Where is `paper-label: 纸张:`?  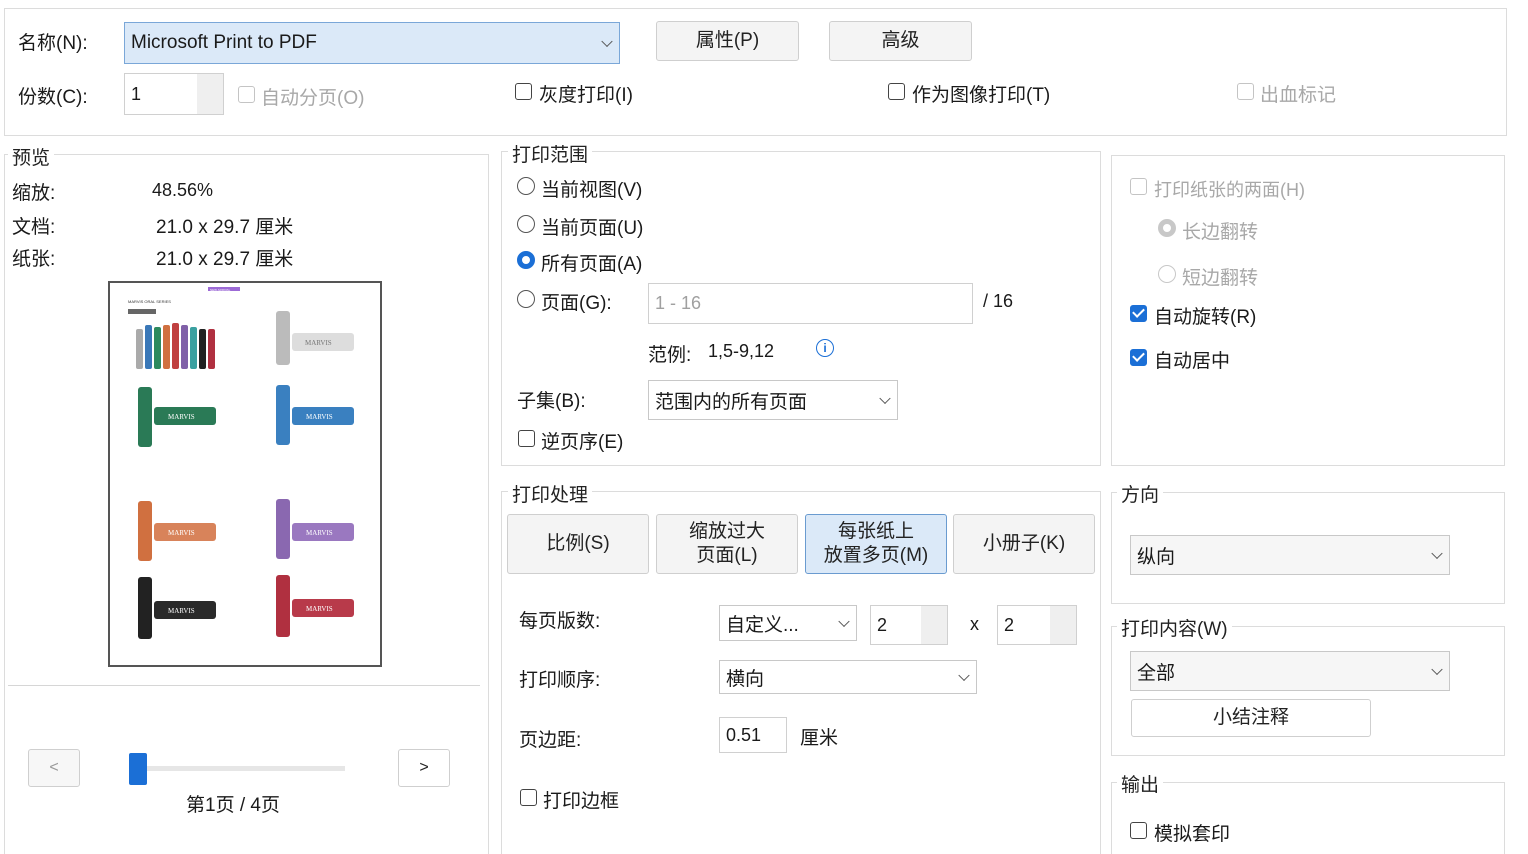
paper-label: 纸张: is located at coordinates (34, 259).